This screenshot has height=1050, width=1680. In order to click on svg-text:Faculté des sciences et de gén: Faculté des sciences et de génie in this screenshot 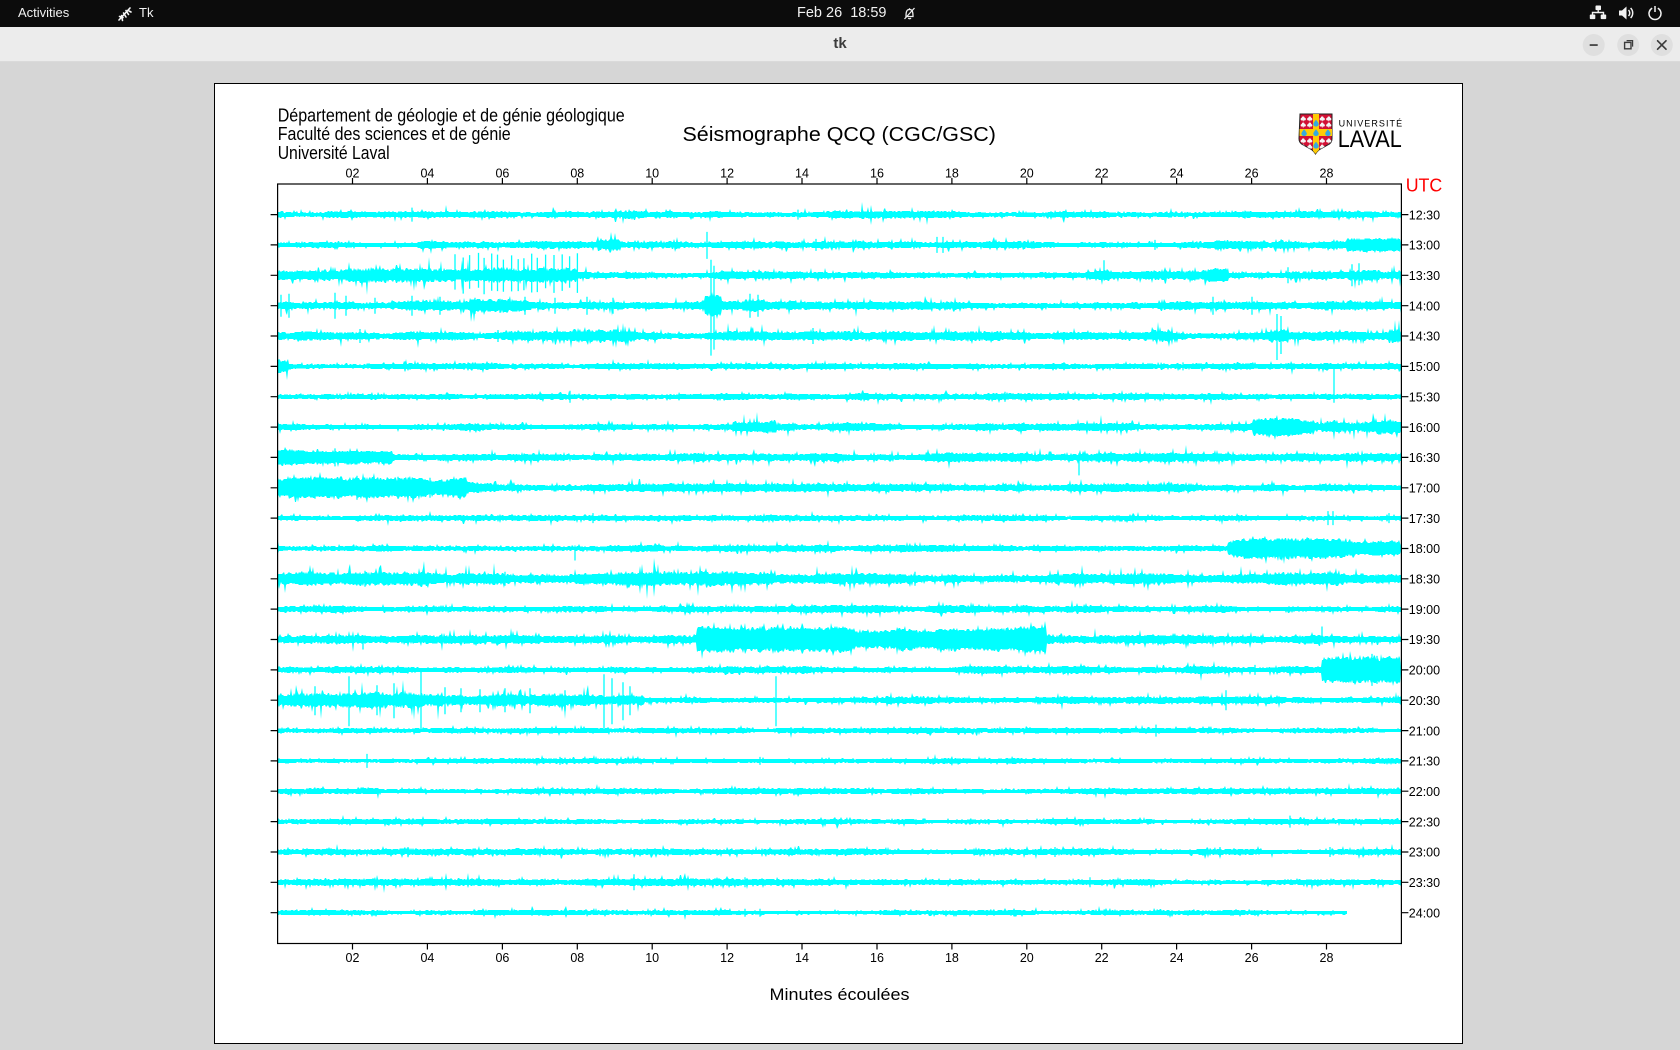, I will do `click(394, 134)`.